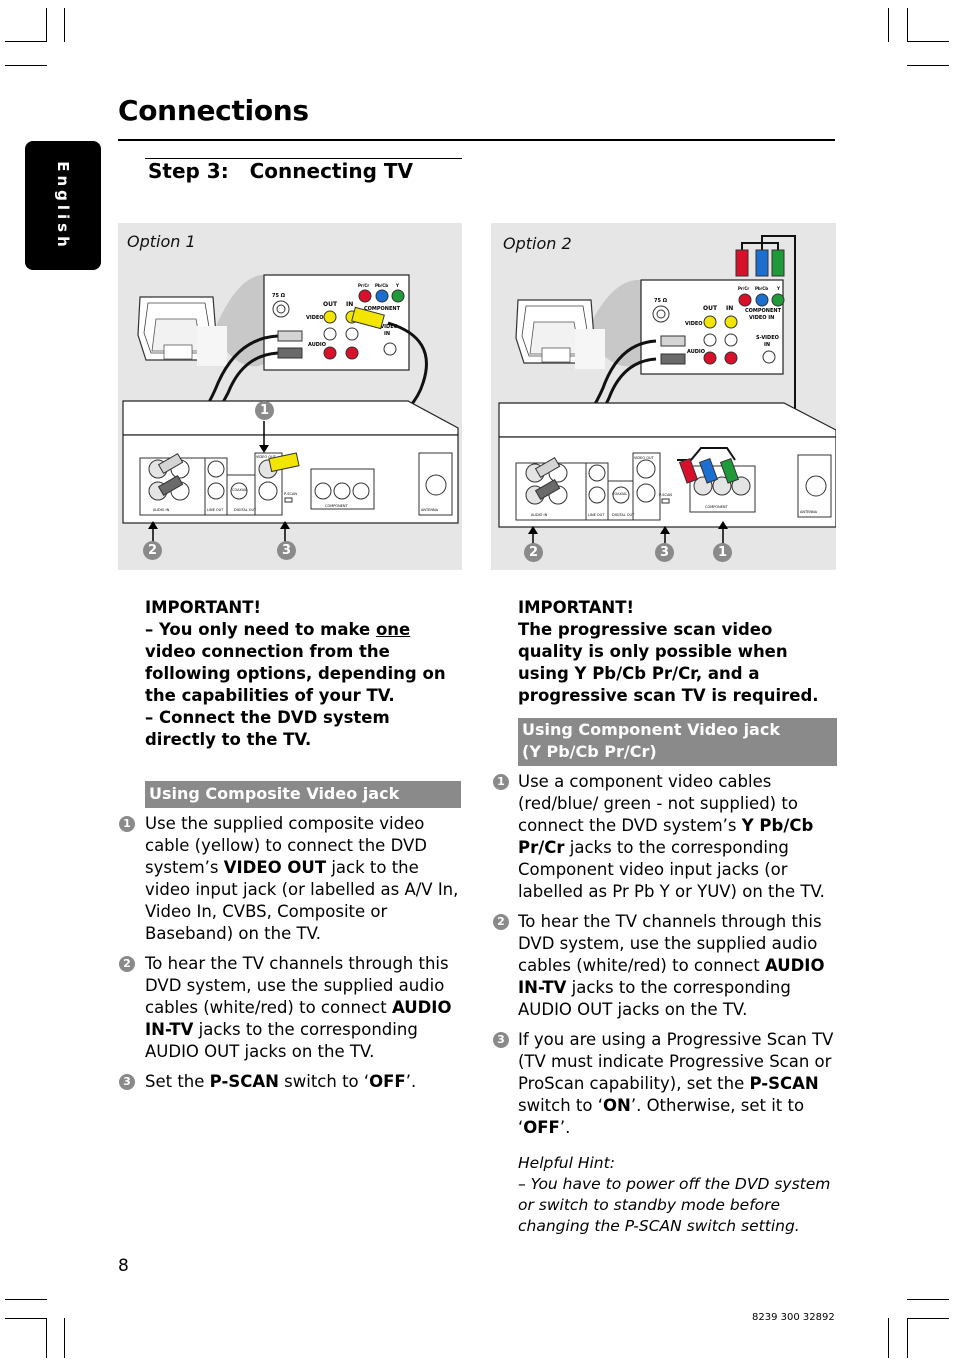 The image size is (954, 1365). What do you see at coordinates (279, 296) in the screenshot?
I see `antenna-label: 75 Ω` at bounding box center [279, 296].